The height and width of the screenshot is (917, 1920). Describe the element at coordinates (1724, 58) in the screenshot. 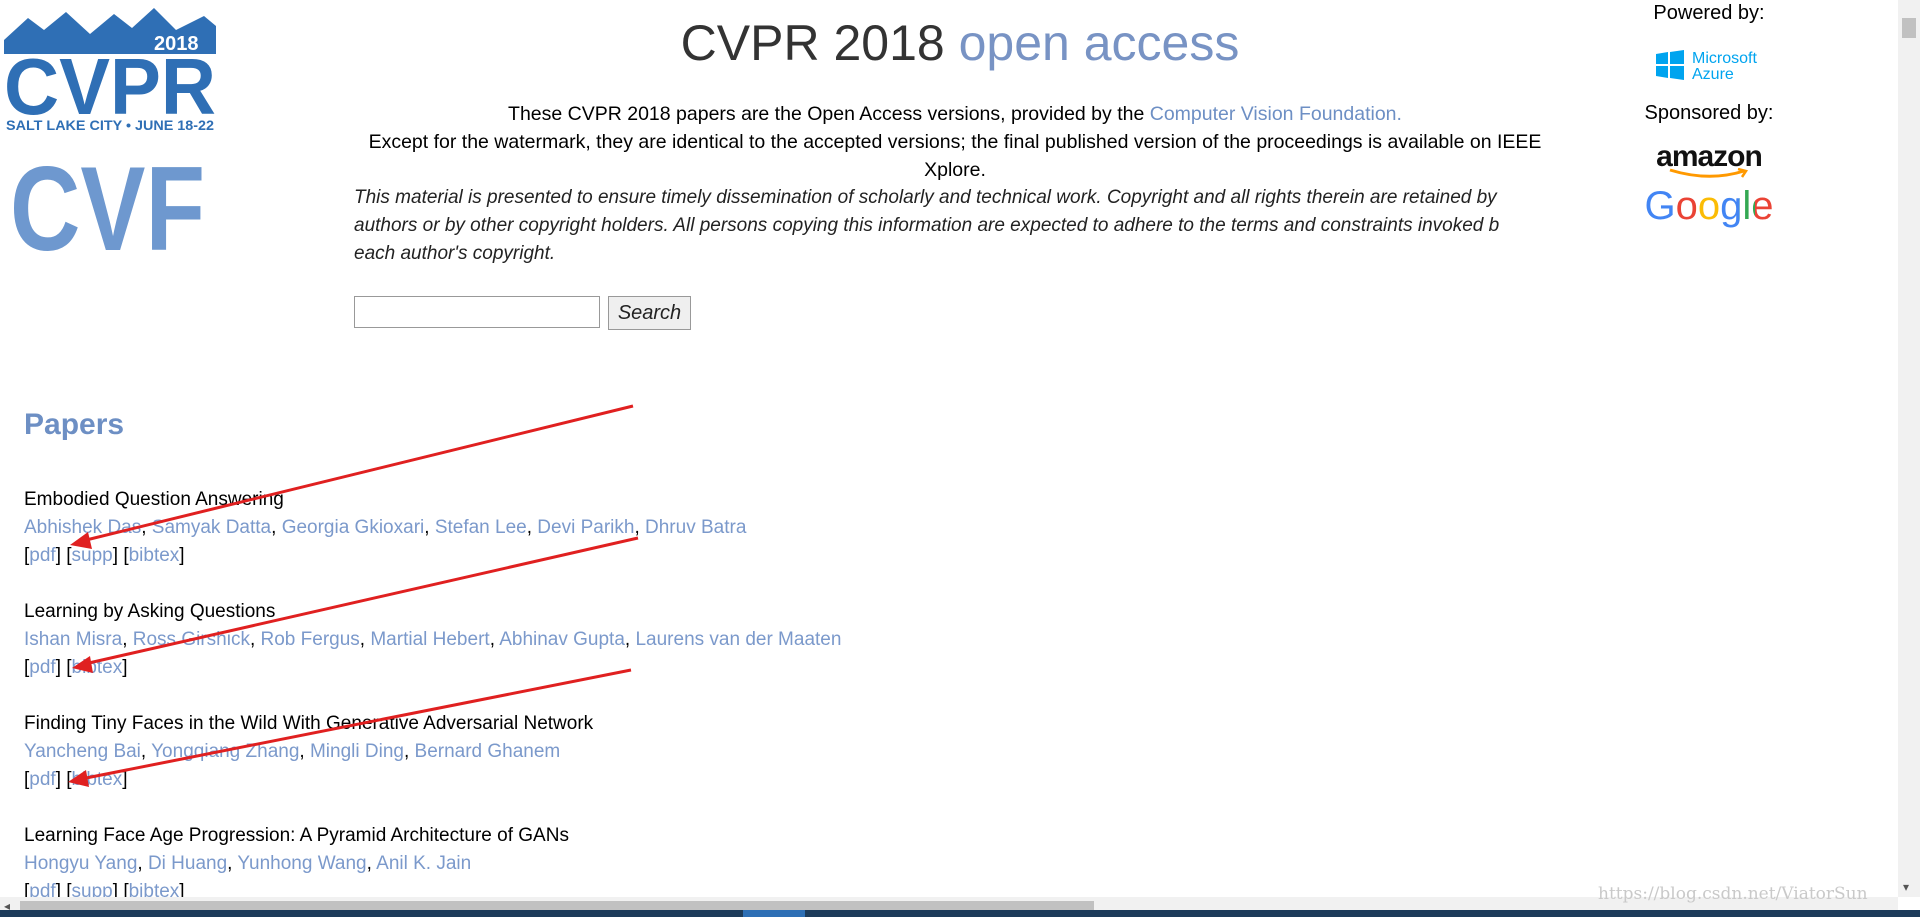

I see `microsoft-text: Microsoft` at that location.